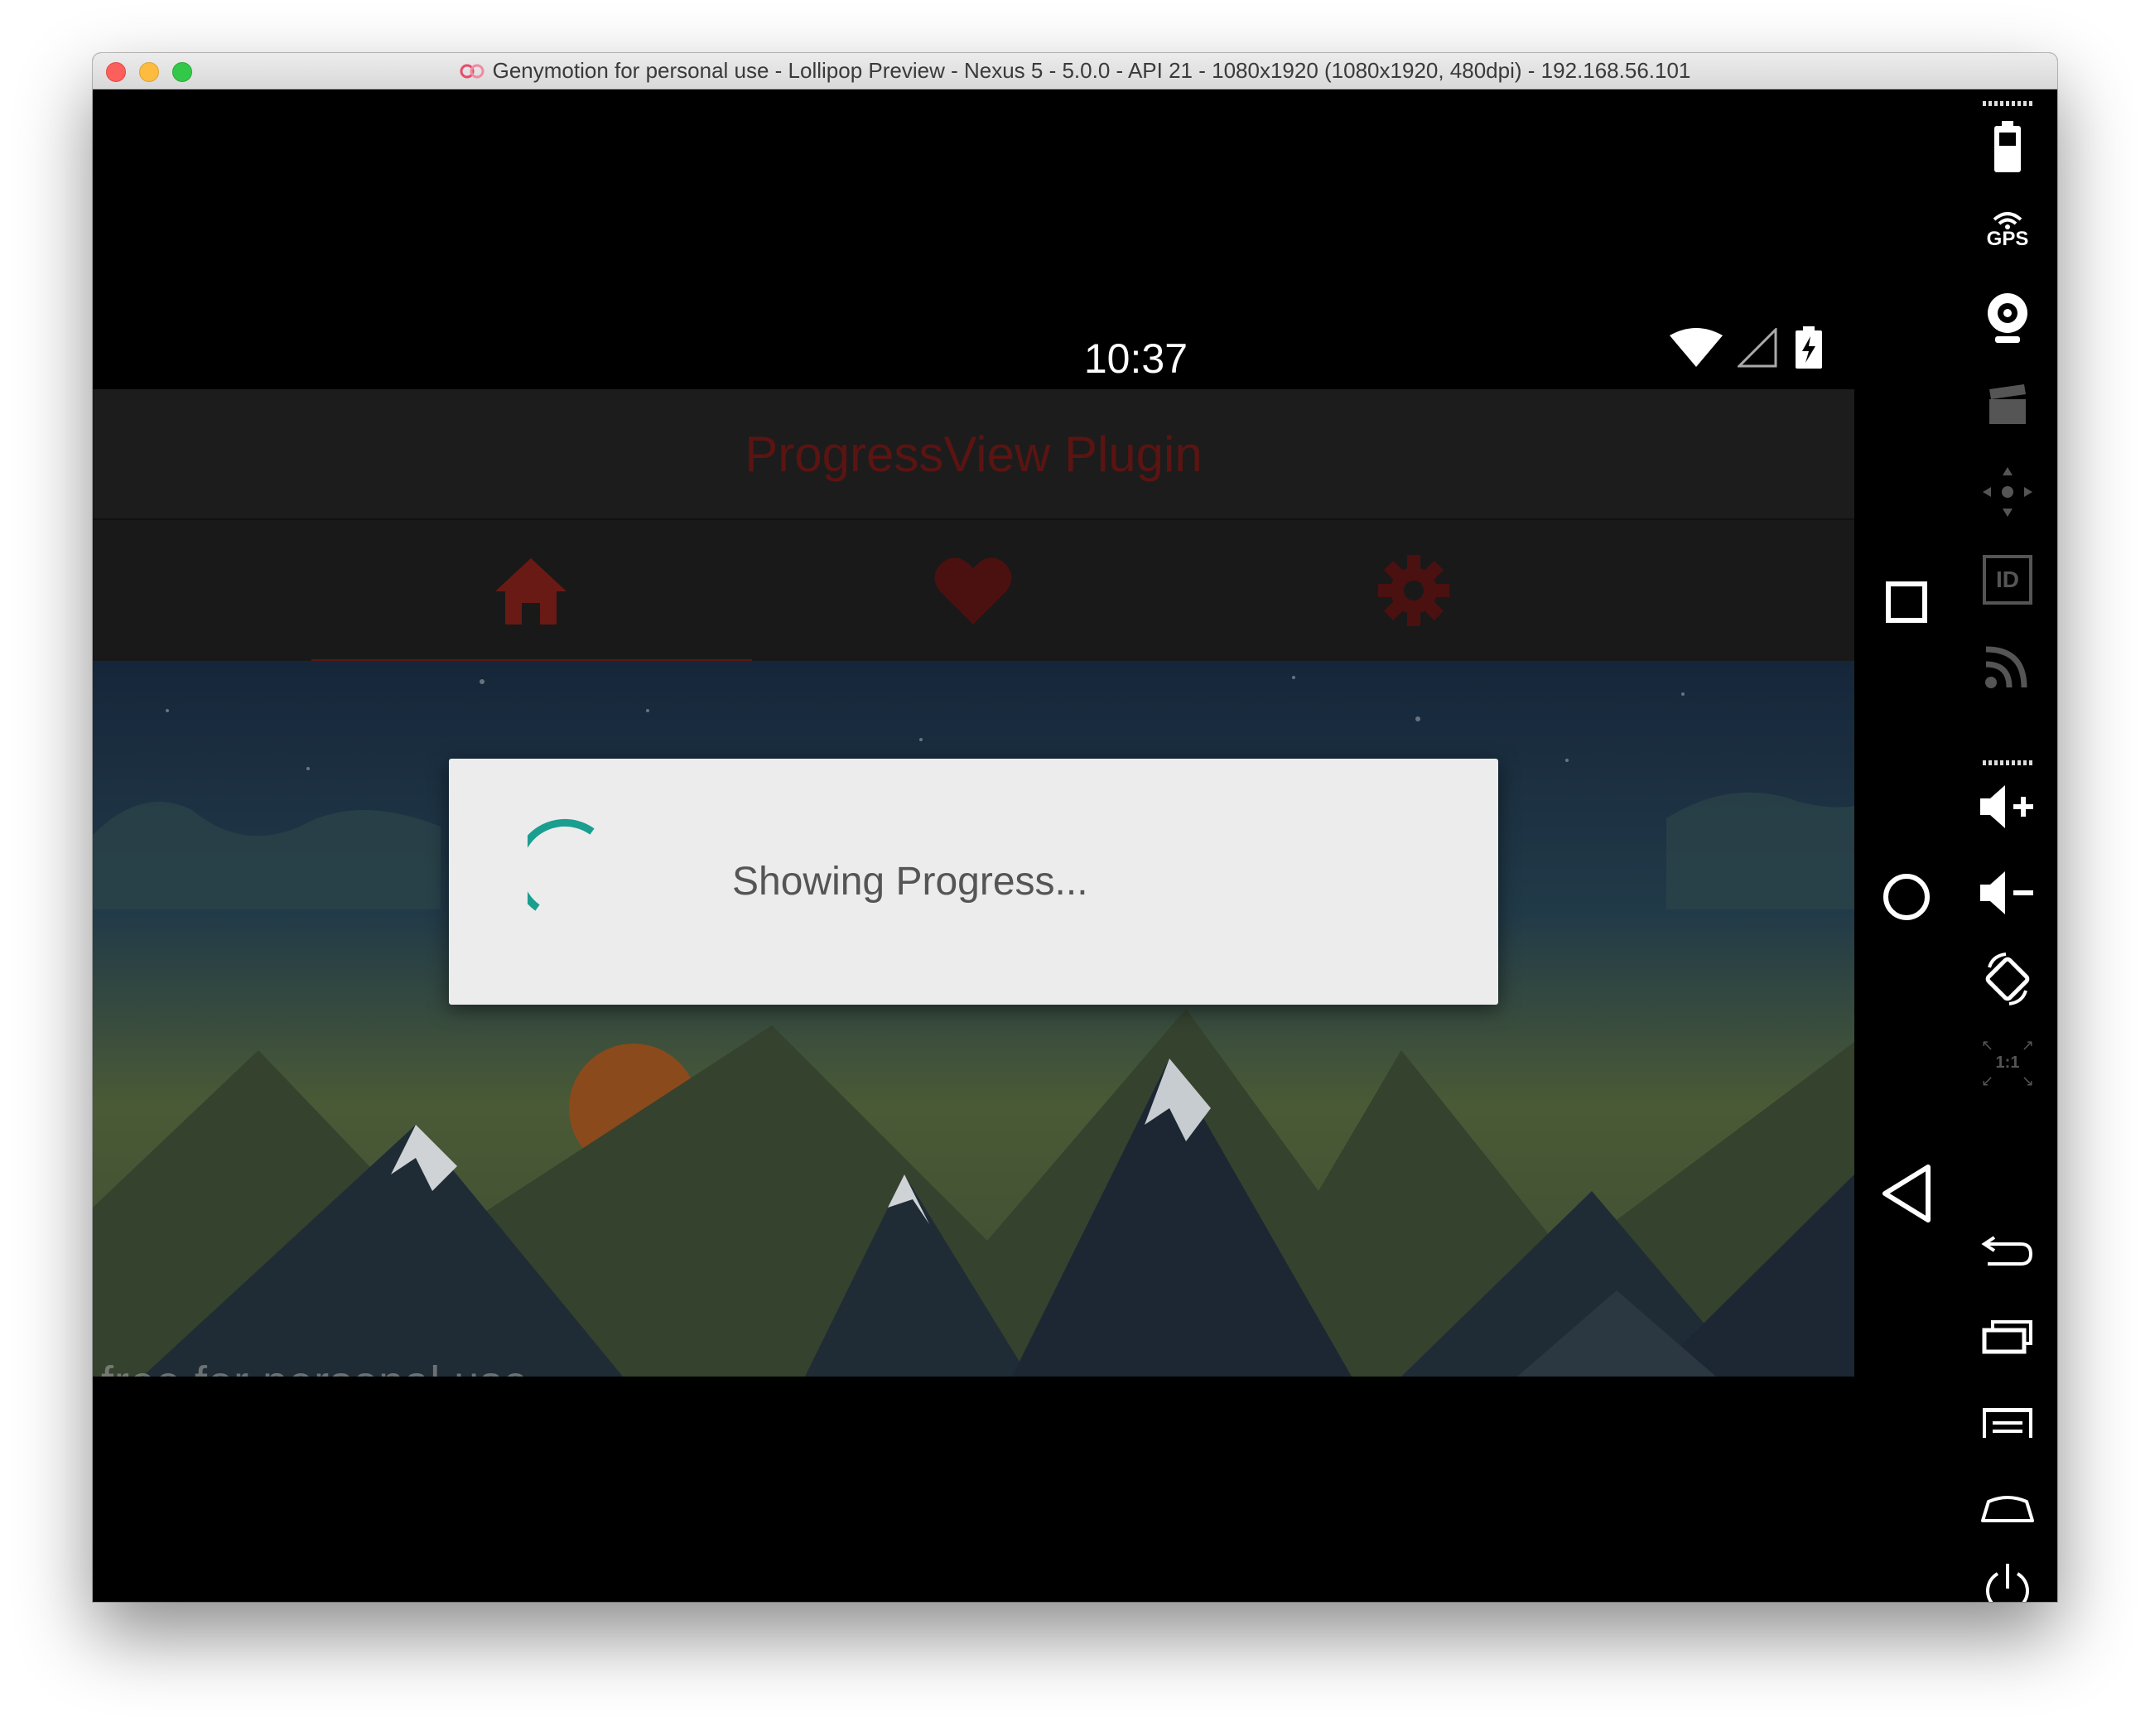 The image size is (2150, 1736). I want to click on square-icon, so click(1906, 602).